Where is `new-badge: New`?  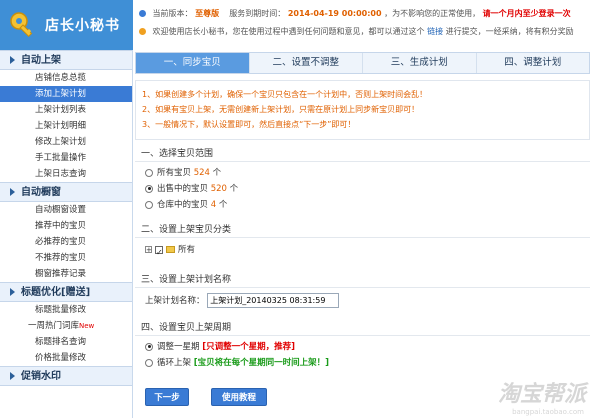 new-badge: New is located at coordinates (87, 326).